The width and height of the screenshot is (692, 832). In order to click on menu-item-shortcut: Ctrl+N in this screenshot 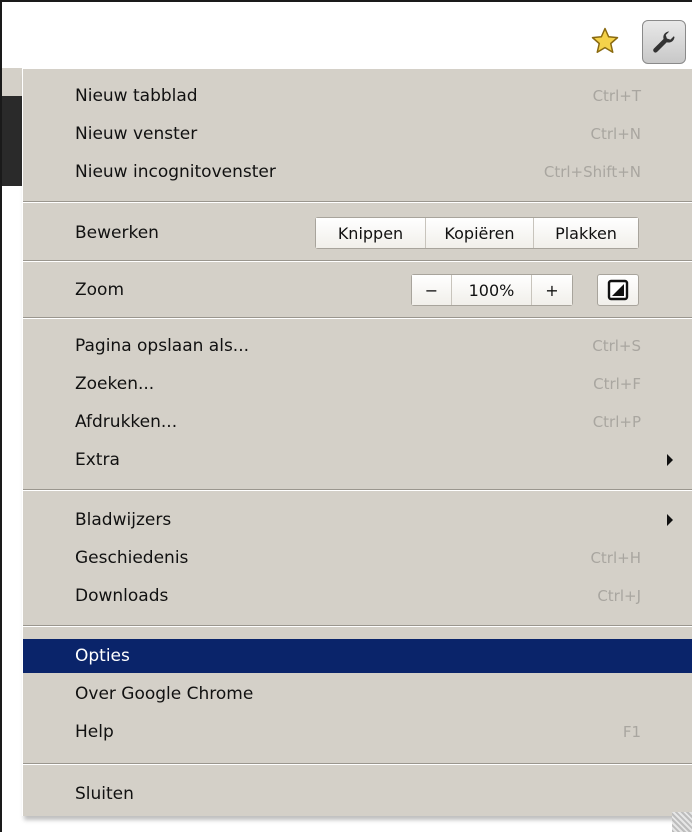, I will do `click(615, 134)`.